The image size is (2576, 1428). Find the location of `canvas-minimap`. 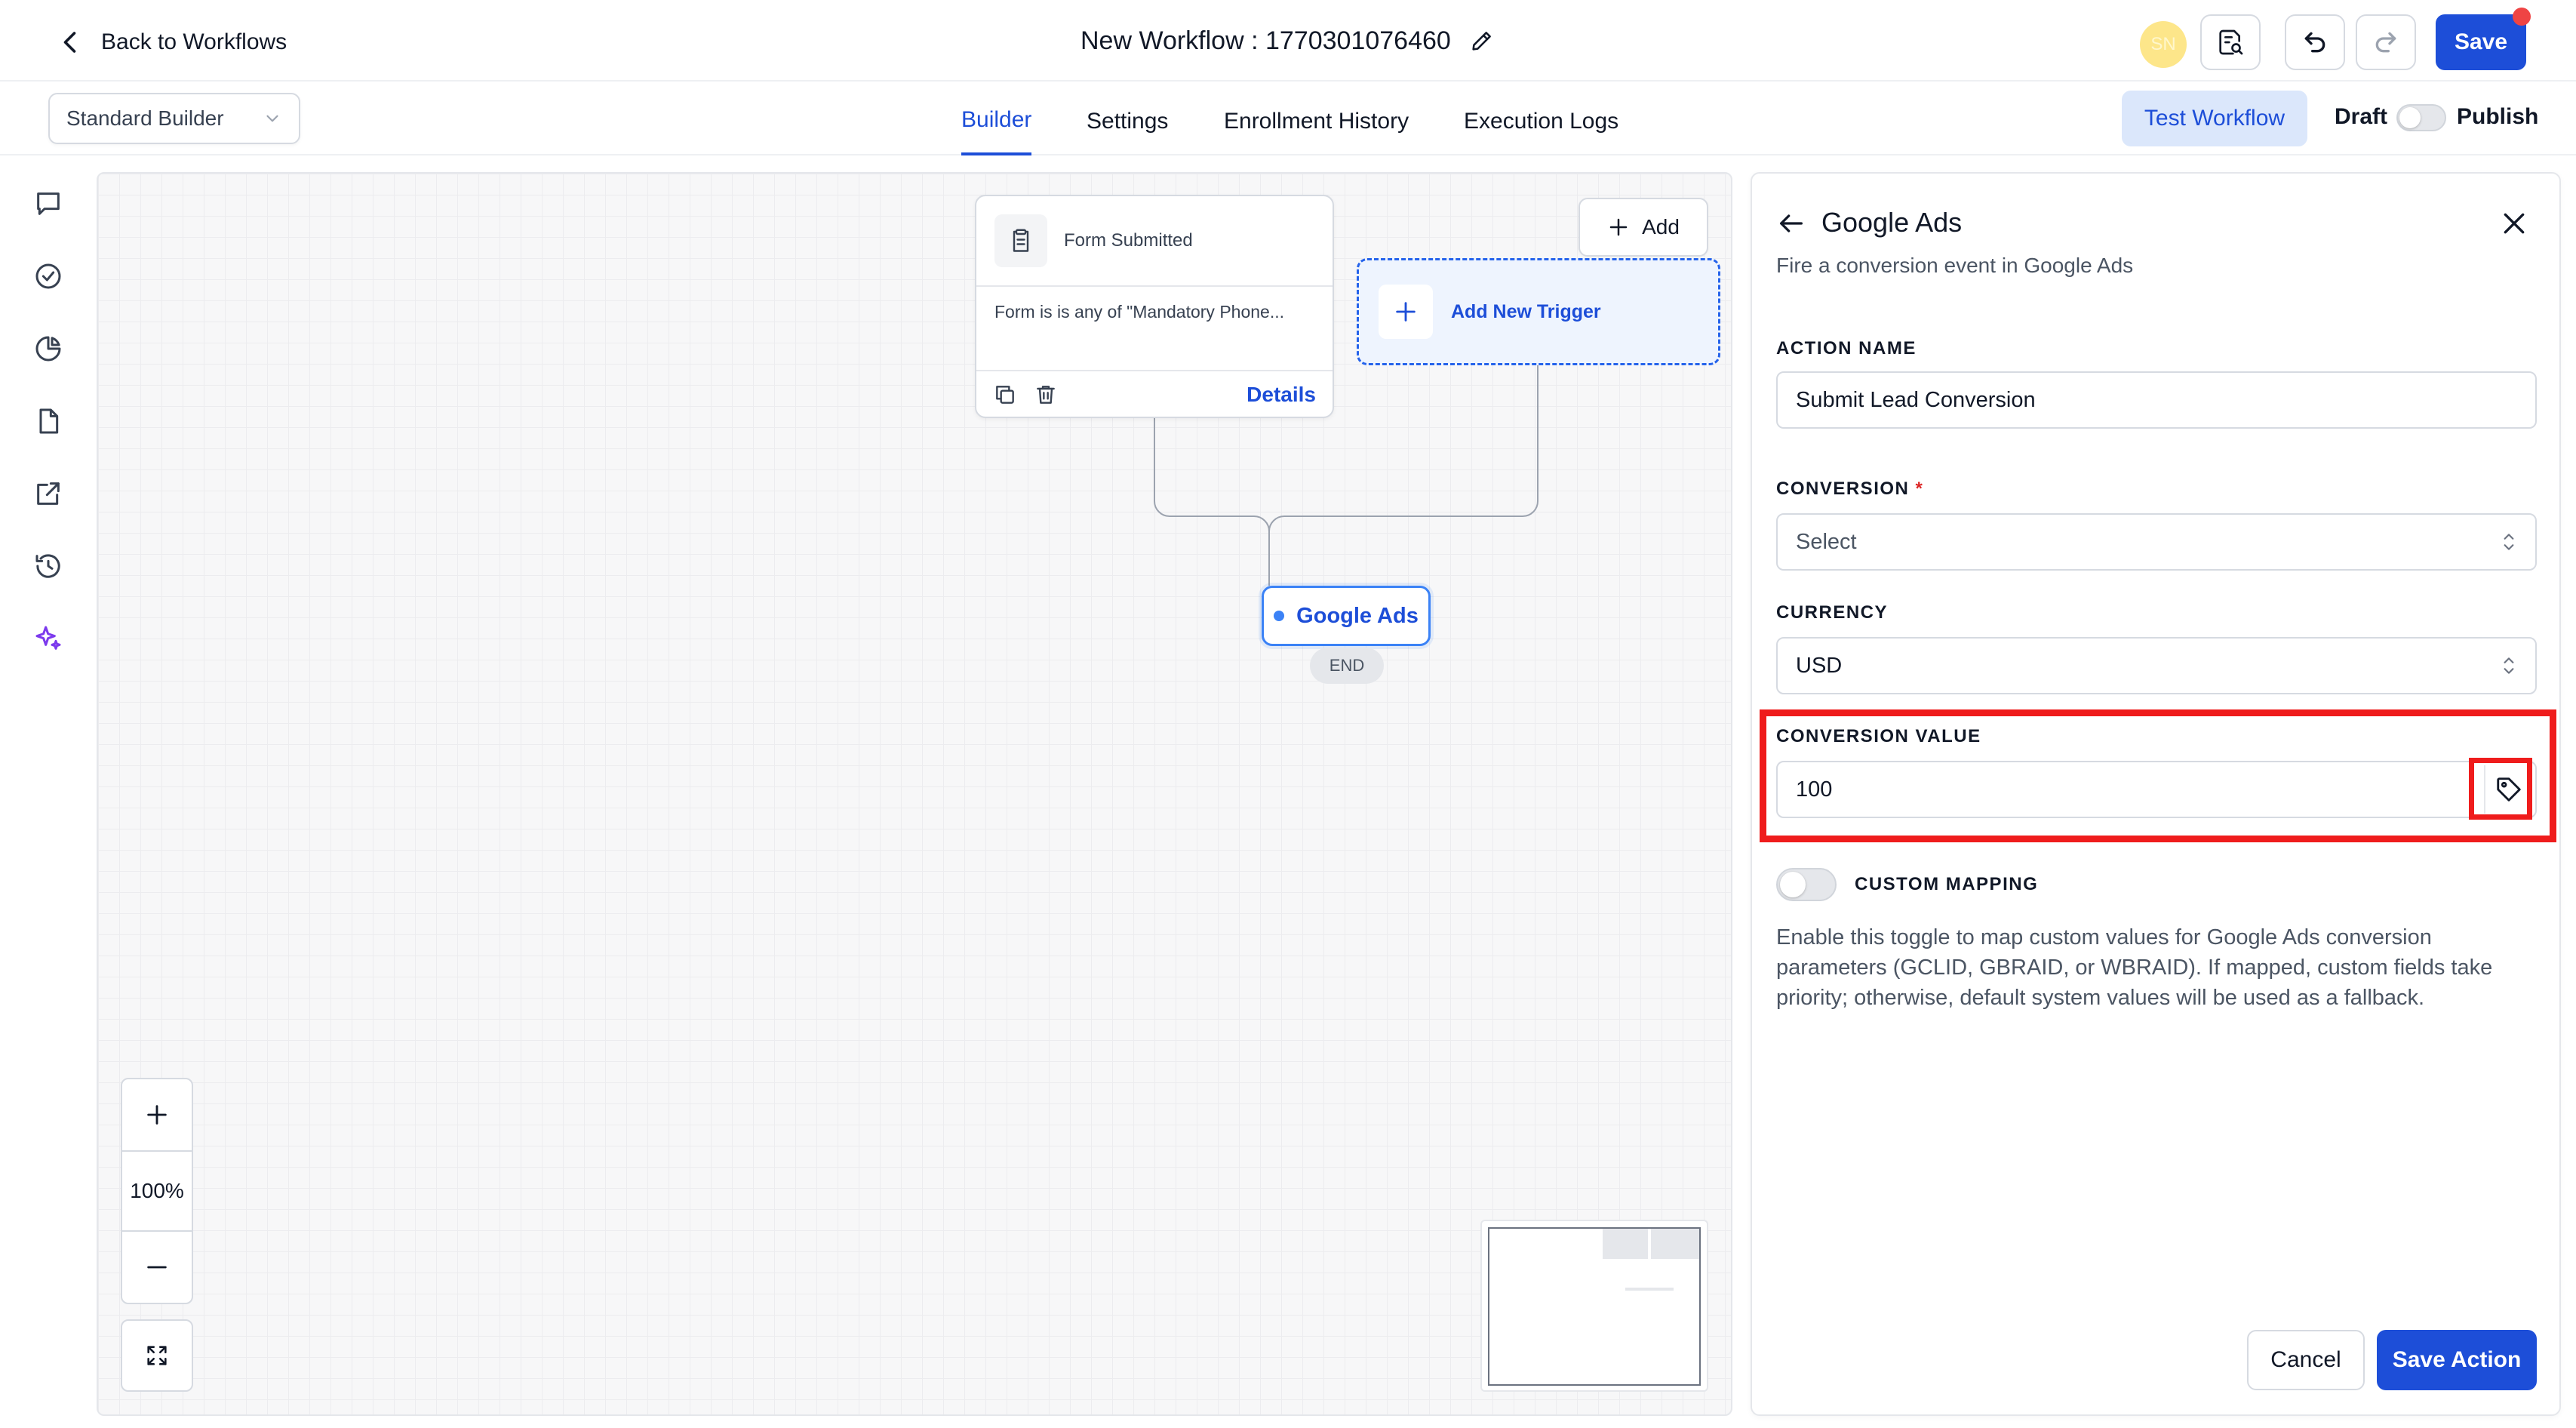

canvas-minimap is located at coordinates (1594, 1306).